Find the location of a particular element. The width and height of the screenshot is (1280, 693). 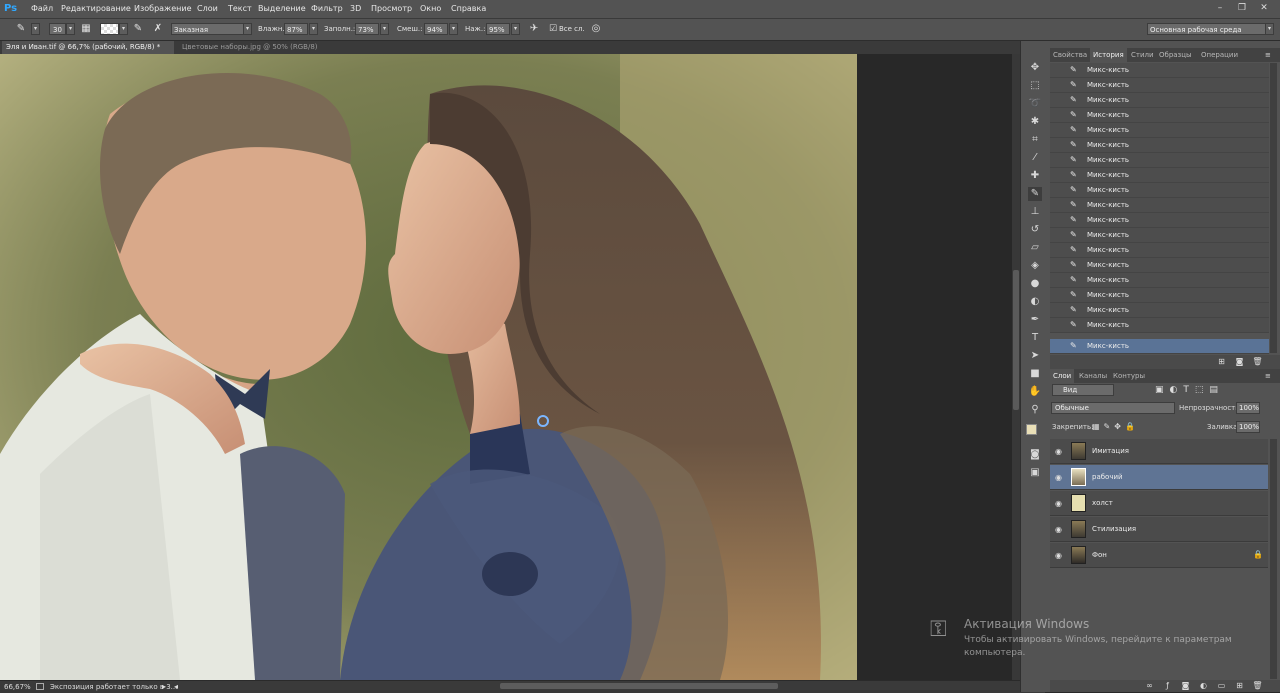

tab-styles: Стили is located at coordinates (1142, 55).